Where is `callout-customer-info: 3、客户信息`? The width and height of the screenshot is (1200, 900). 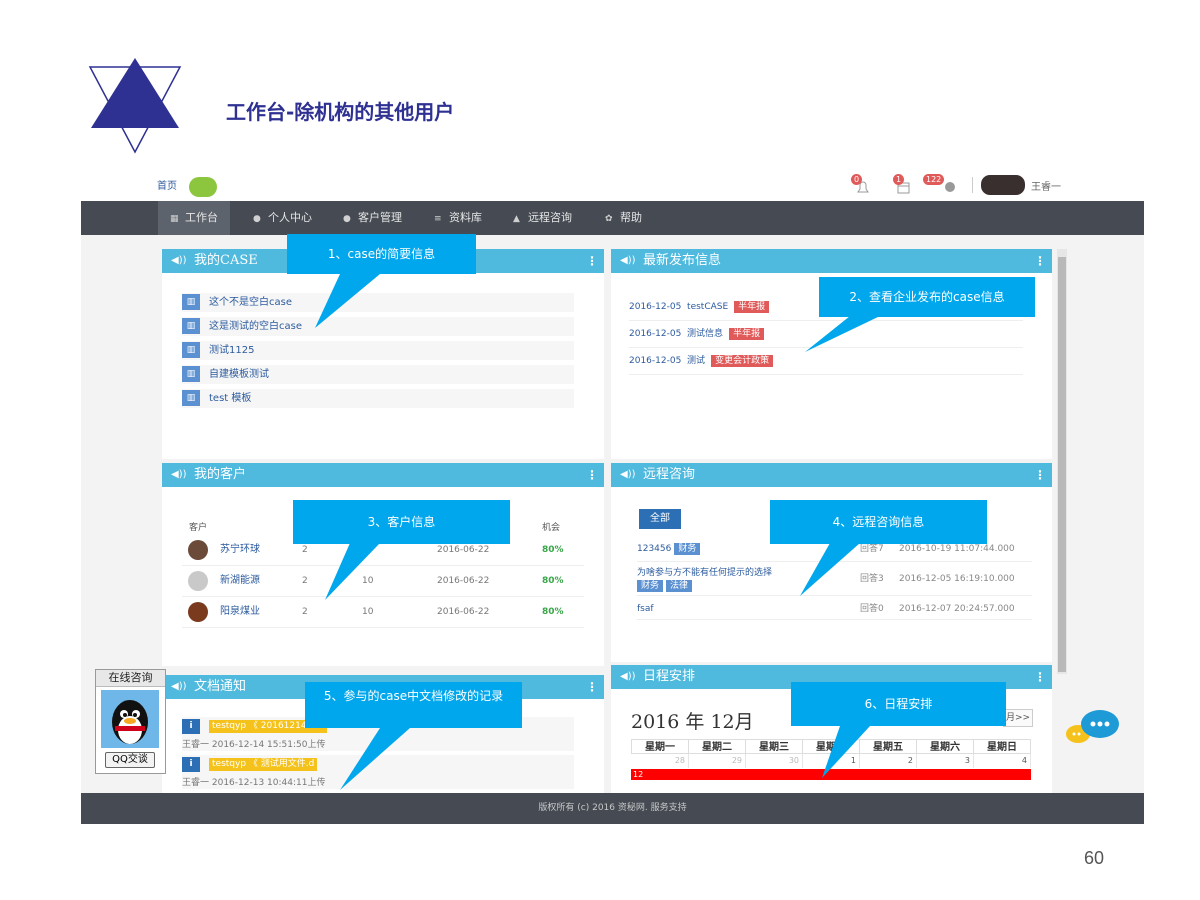
callout-customer-info: 3、客户信息 is located at coordinates (401, 522).